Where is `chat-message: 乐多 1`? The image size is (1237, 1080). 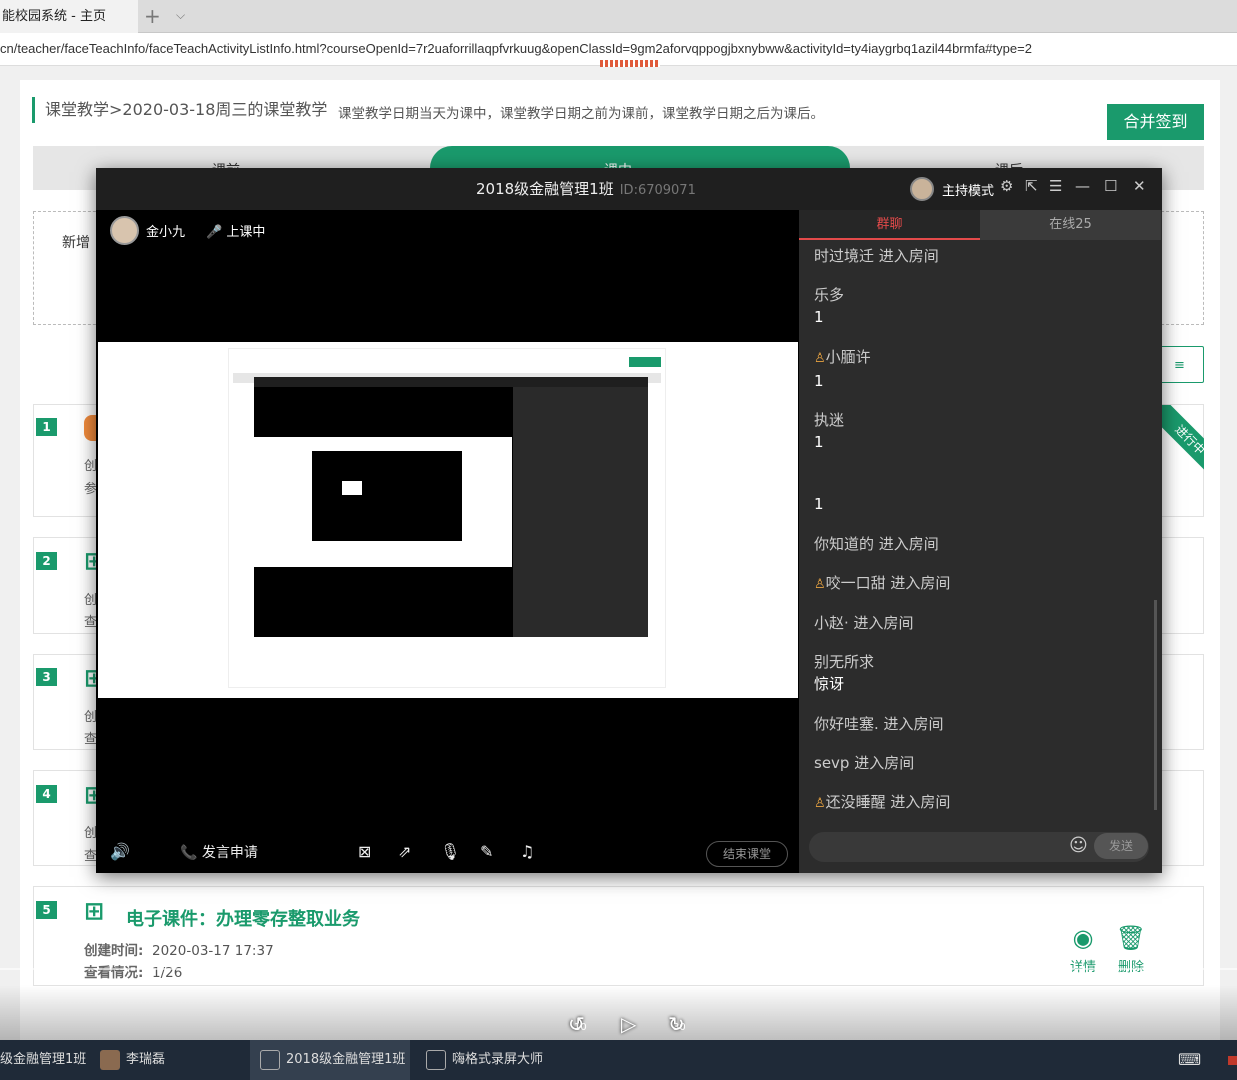
chat-message: 乐多 1 is located at coordinates (829, 306).